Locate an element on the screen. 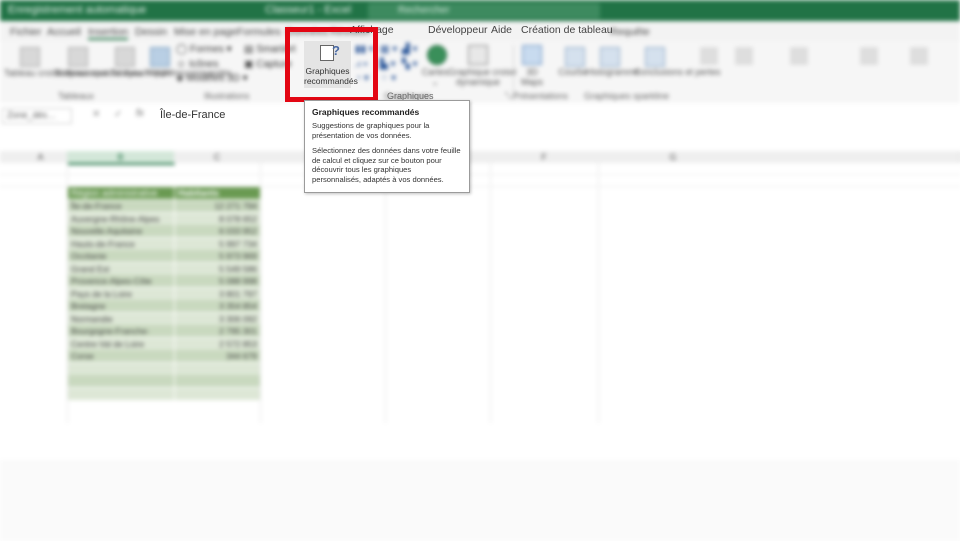 The image size is (960, 541). cell-region: Corse is located at coordinates (121, 356).